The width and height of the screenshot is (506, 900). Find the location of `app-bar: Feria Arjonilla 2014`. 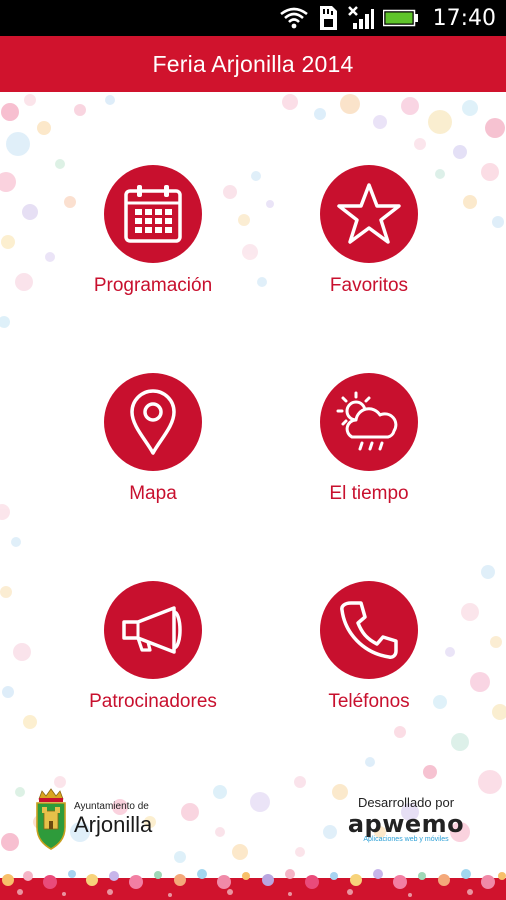

app-bar: Feria Arjonilla 2014 is located at coordinates (253, 64).